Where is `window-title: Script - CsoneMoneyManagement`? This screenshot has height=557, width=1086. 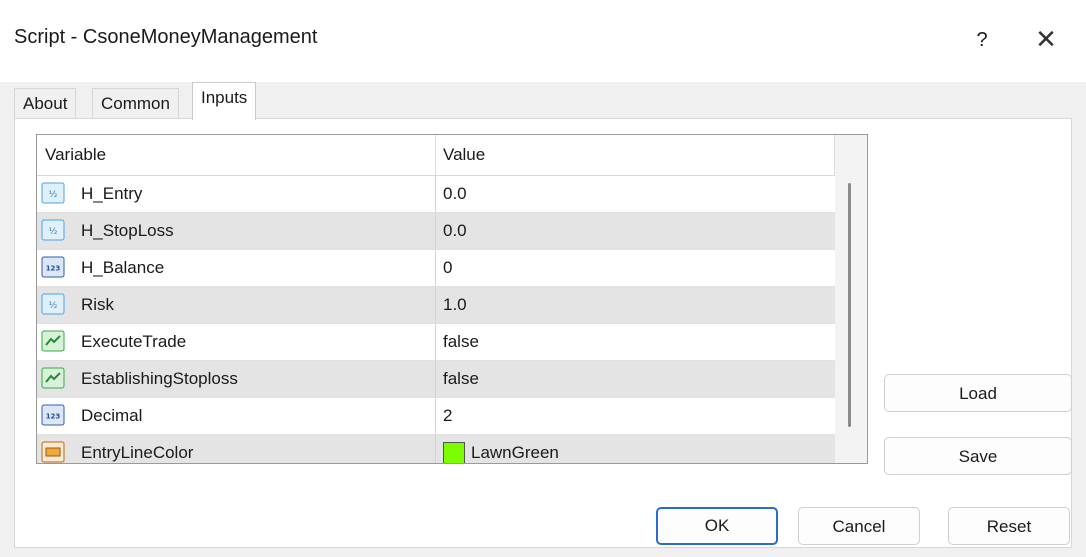 window-title: Script - CsoneMoneyManagement is located at coordinates (166, 37).